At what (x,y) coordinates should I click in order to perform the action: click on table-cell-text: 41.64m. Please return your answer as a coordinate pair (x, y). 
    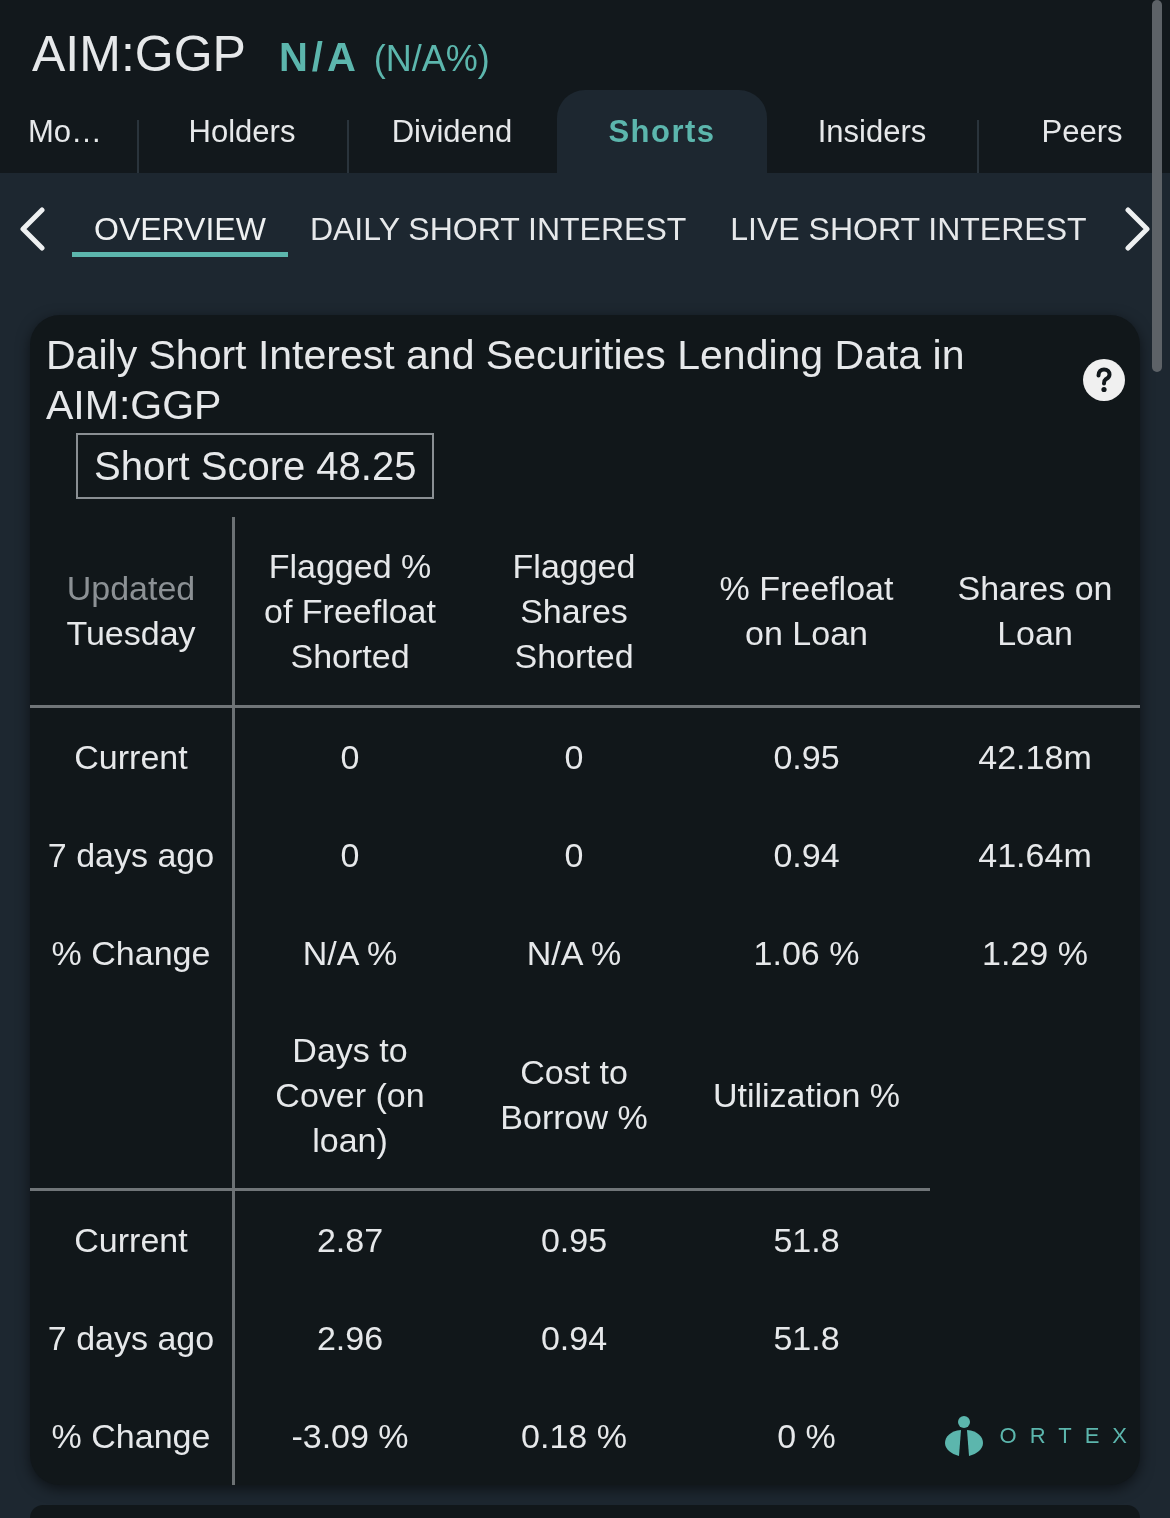
    Looking at the image, I should click on (1035, 855).